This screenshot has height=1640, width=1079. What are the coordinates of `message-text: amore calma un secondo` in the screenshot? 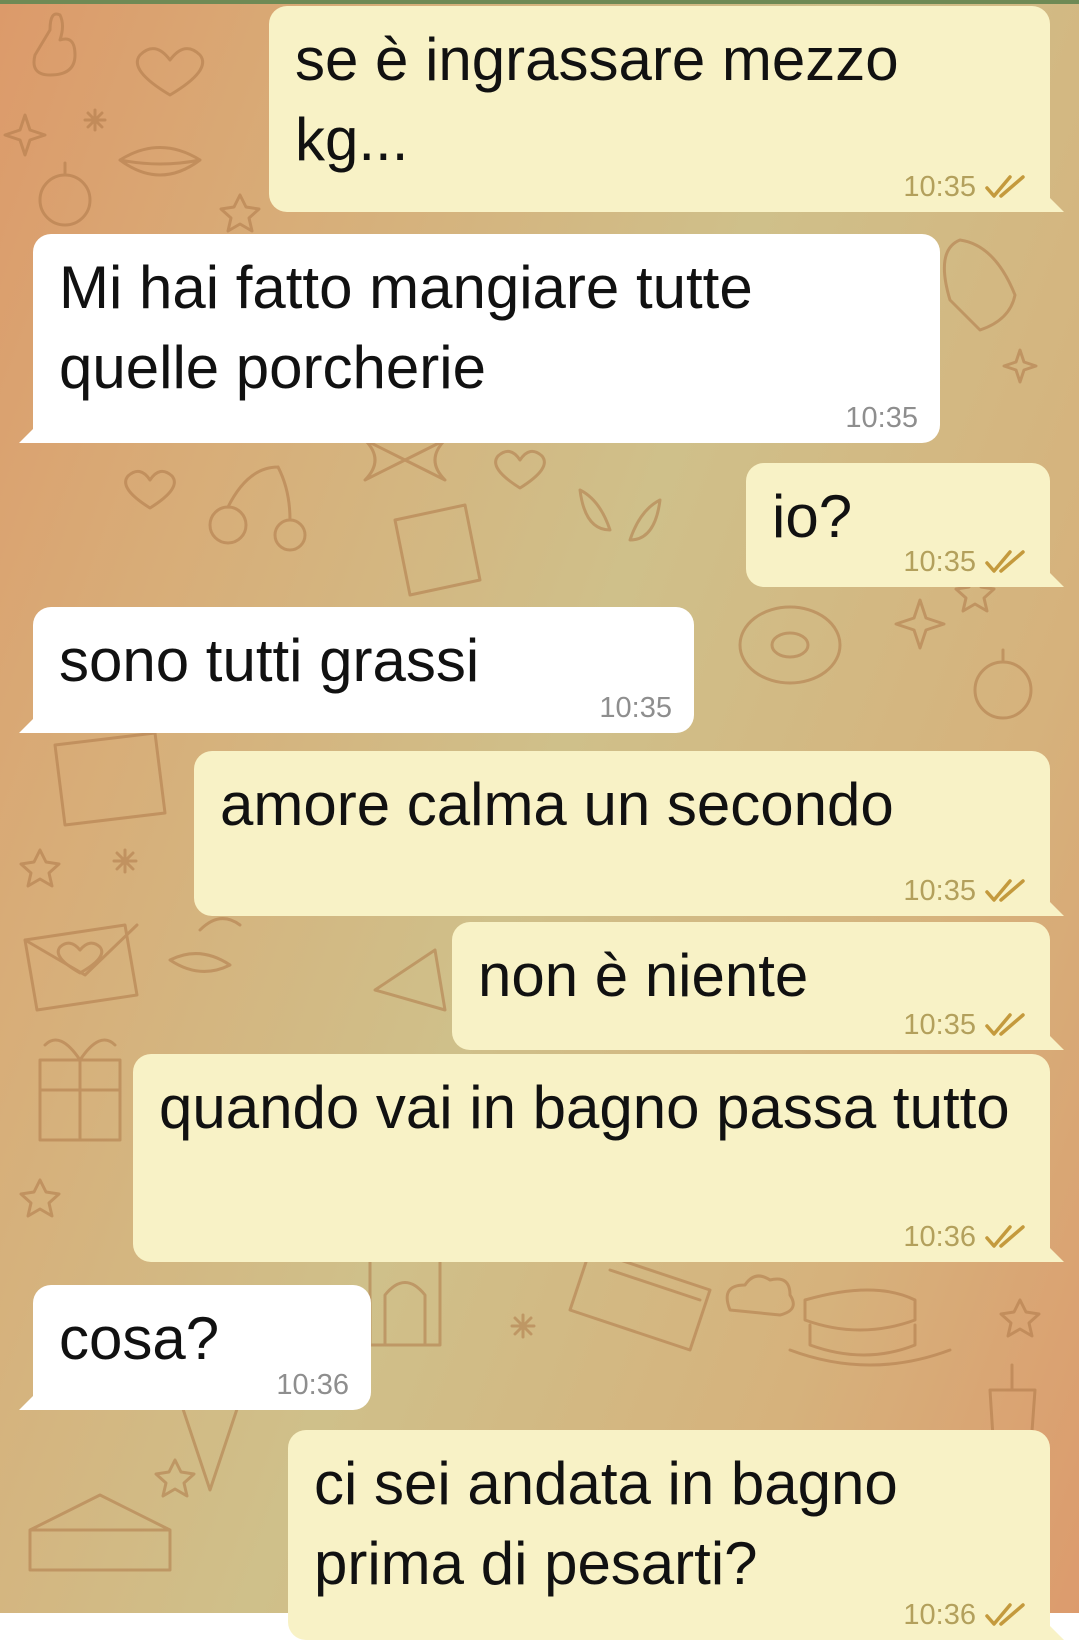 It's located at (557, 804).